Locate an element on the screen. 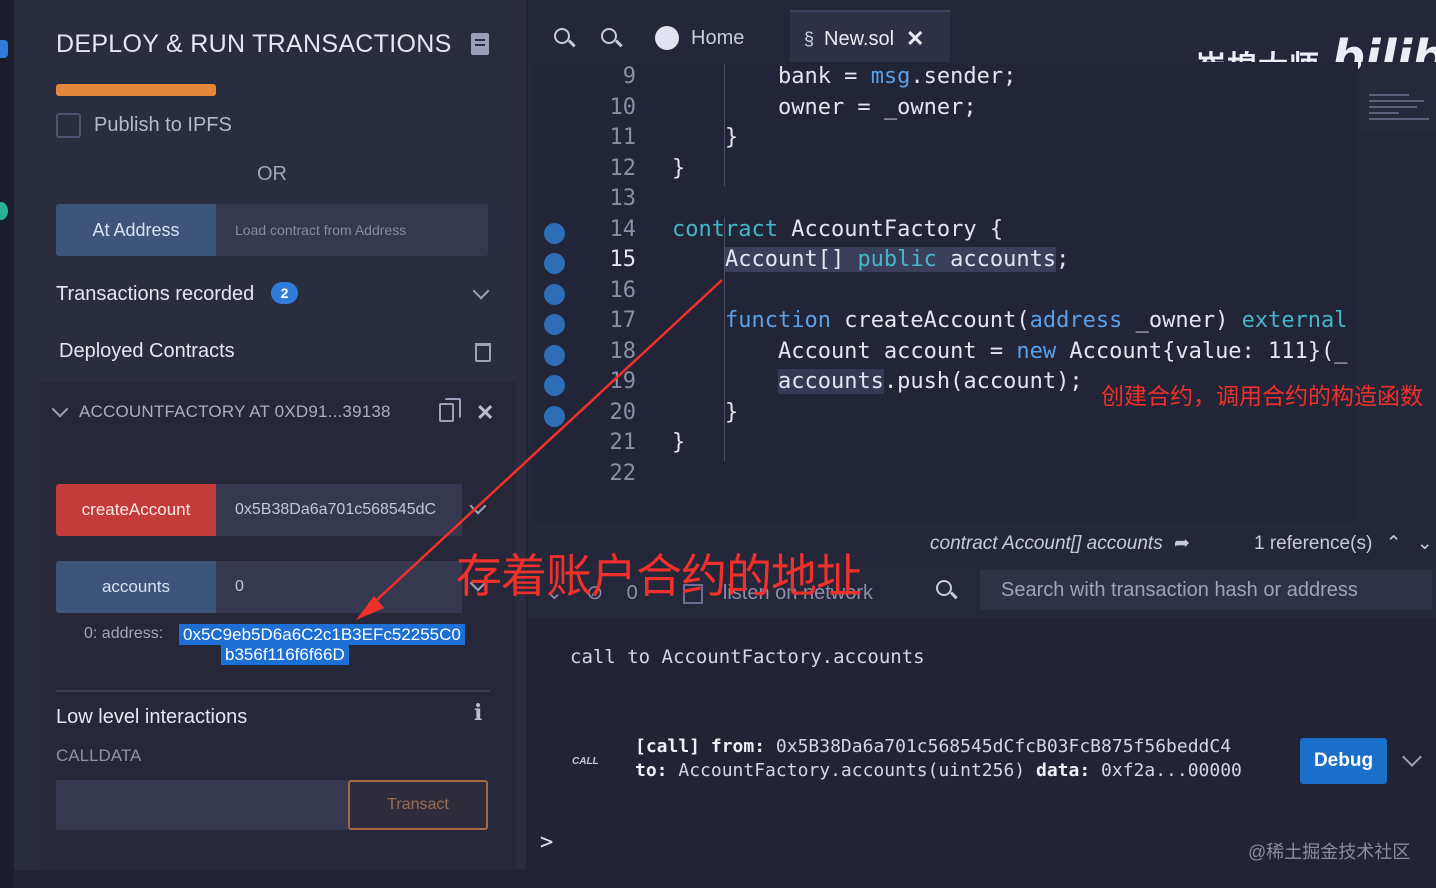 The image size is (1436, 888). home-icon is located at coordinates (667, 38).